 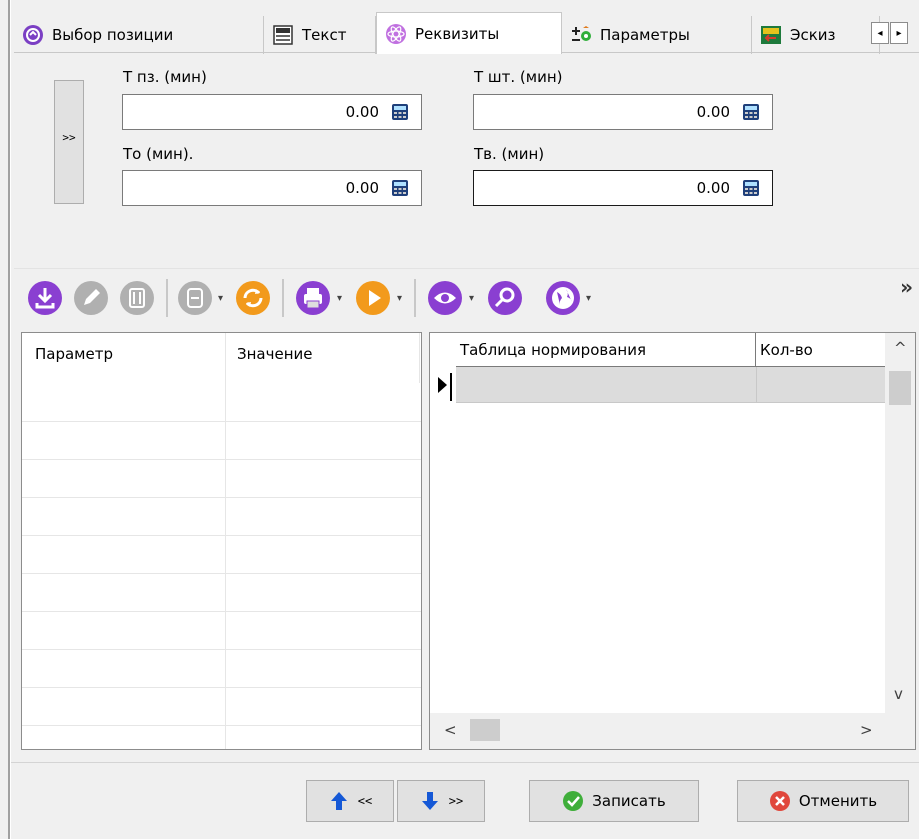 I want to click on tab-strip: Выбор позиции Текст Реквизиты Параметры, so click(x=466, y=33).